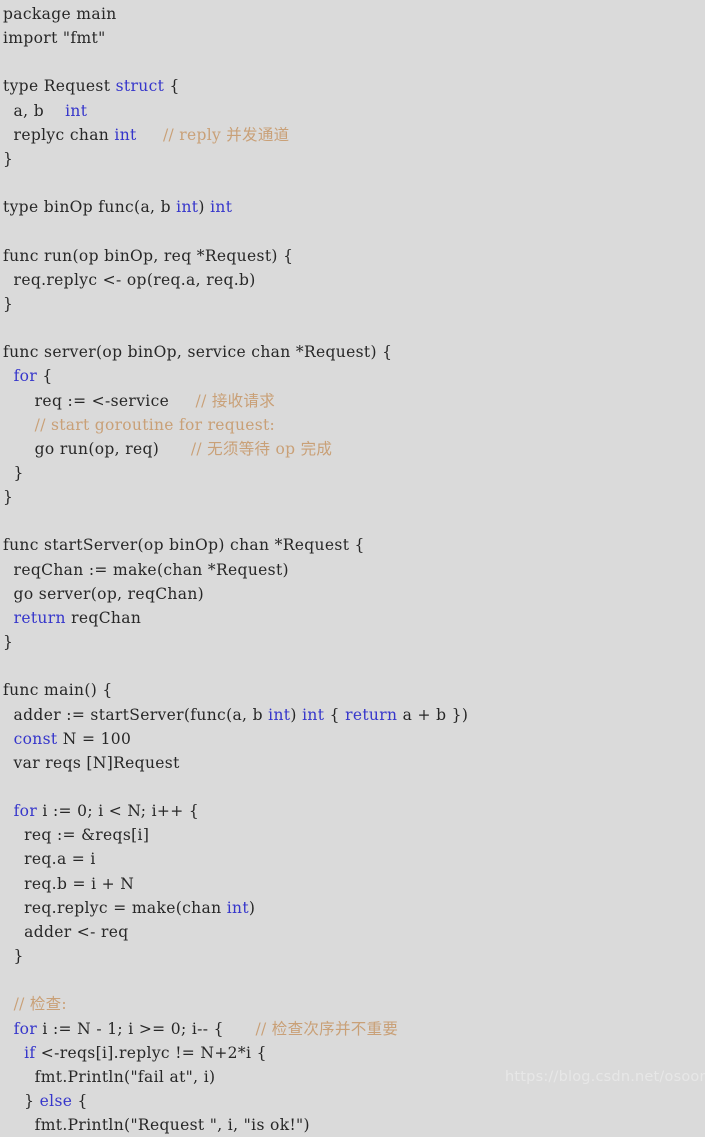 This screenshot has height=1137, width=705. What do you see at coordinates (59, 134) in the screenshot?
I see `code-text: replyc chan` at bounding box center [59, 134].